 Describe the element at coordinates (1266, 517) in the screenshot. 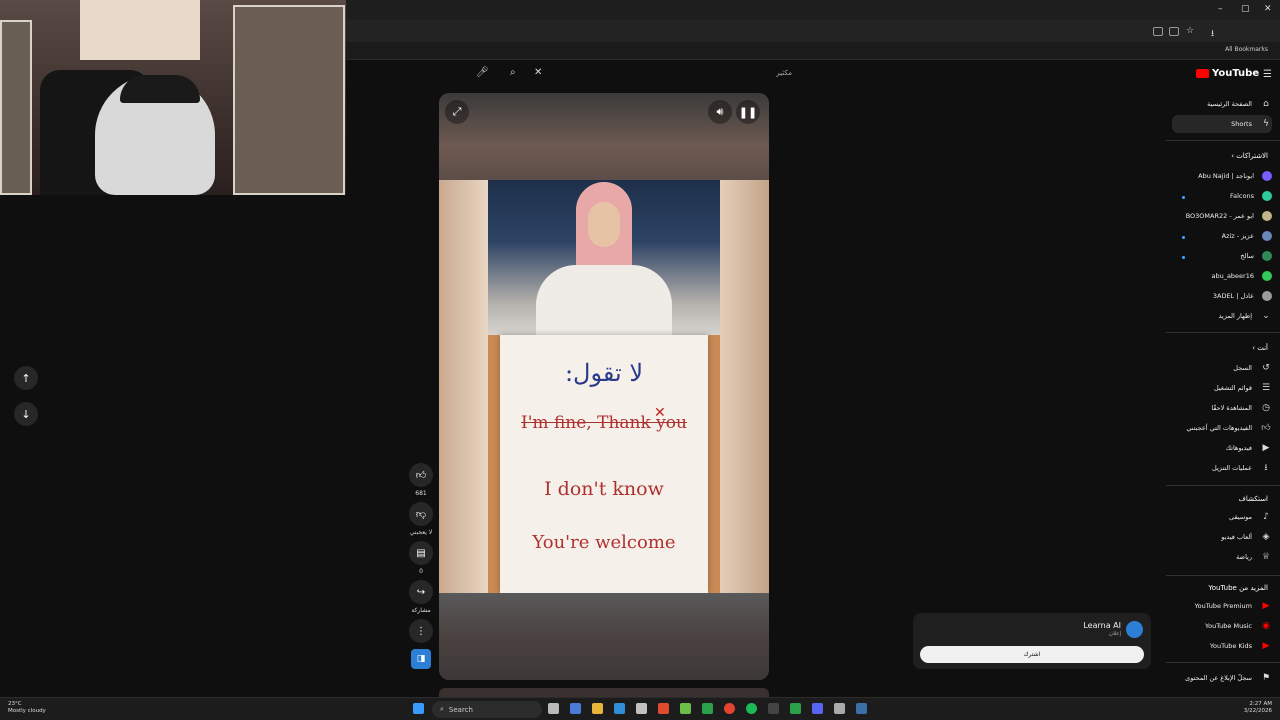

I see `music-icon: ♪` at that location.